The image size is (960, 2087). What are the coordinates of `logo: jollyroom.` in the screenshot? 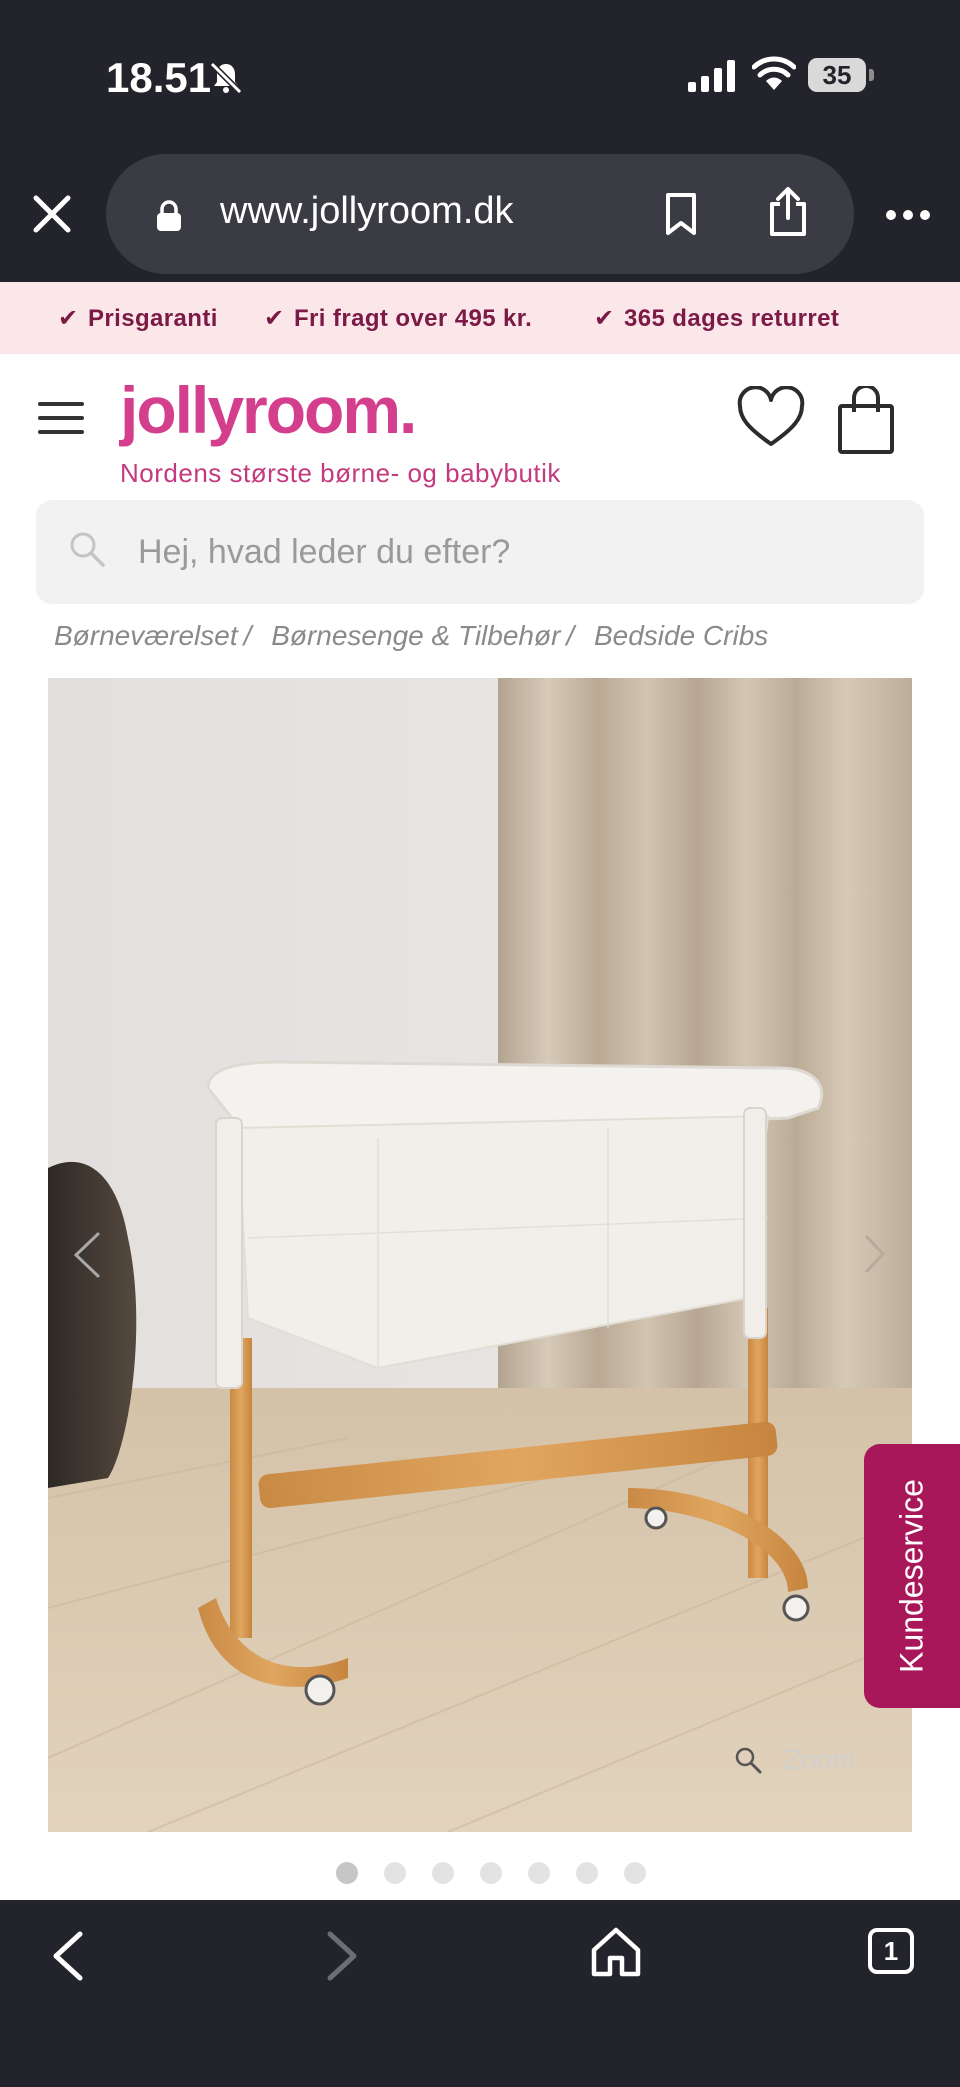 It's located at (268, 410).